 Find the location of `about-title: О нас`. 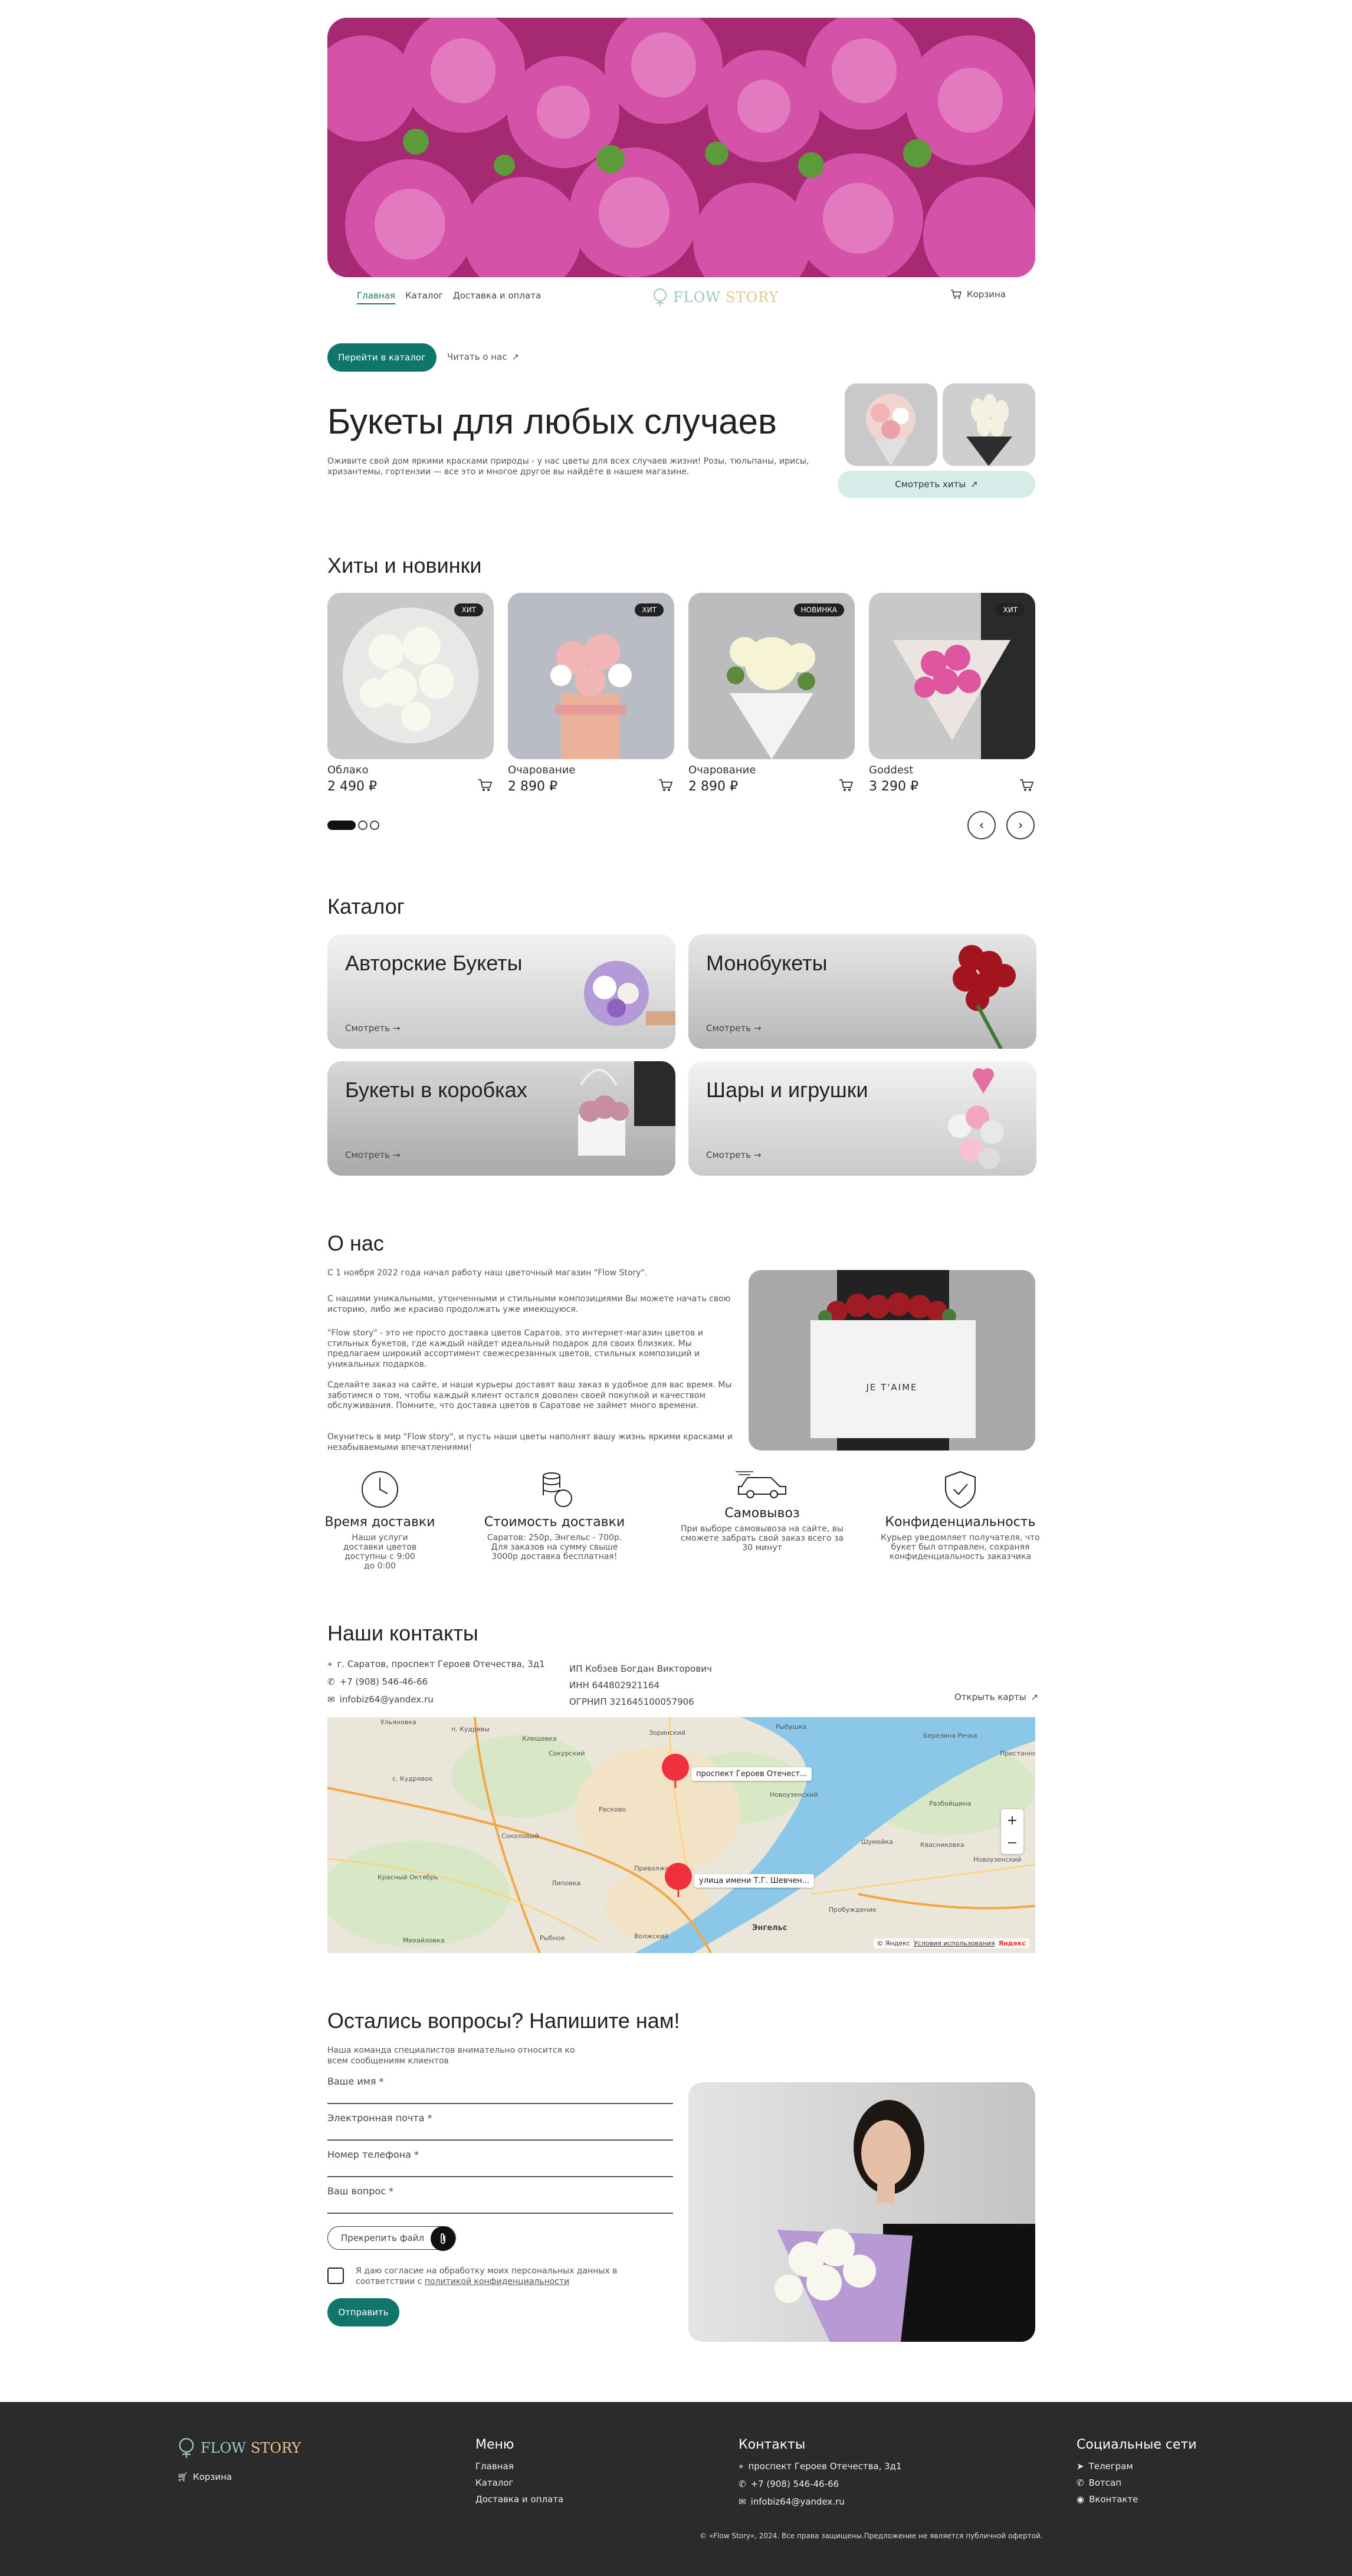

about-title: О нас is located at coordinates (356, 1243).